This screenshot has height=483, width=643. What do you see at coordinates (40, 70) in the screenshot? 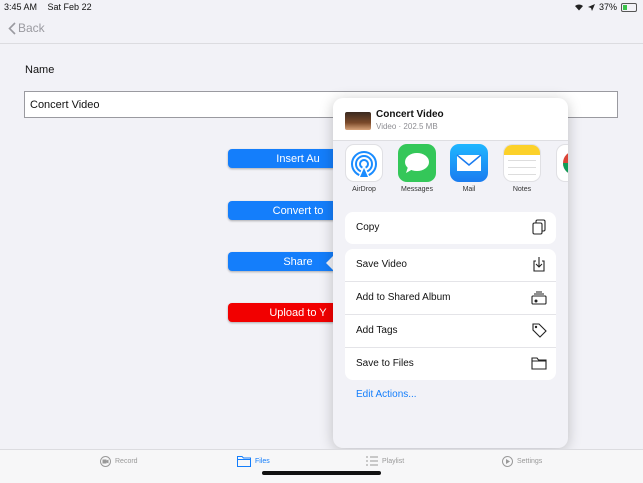
I see `name-label: Name` at bounding box center [40, 70].